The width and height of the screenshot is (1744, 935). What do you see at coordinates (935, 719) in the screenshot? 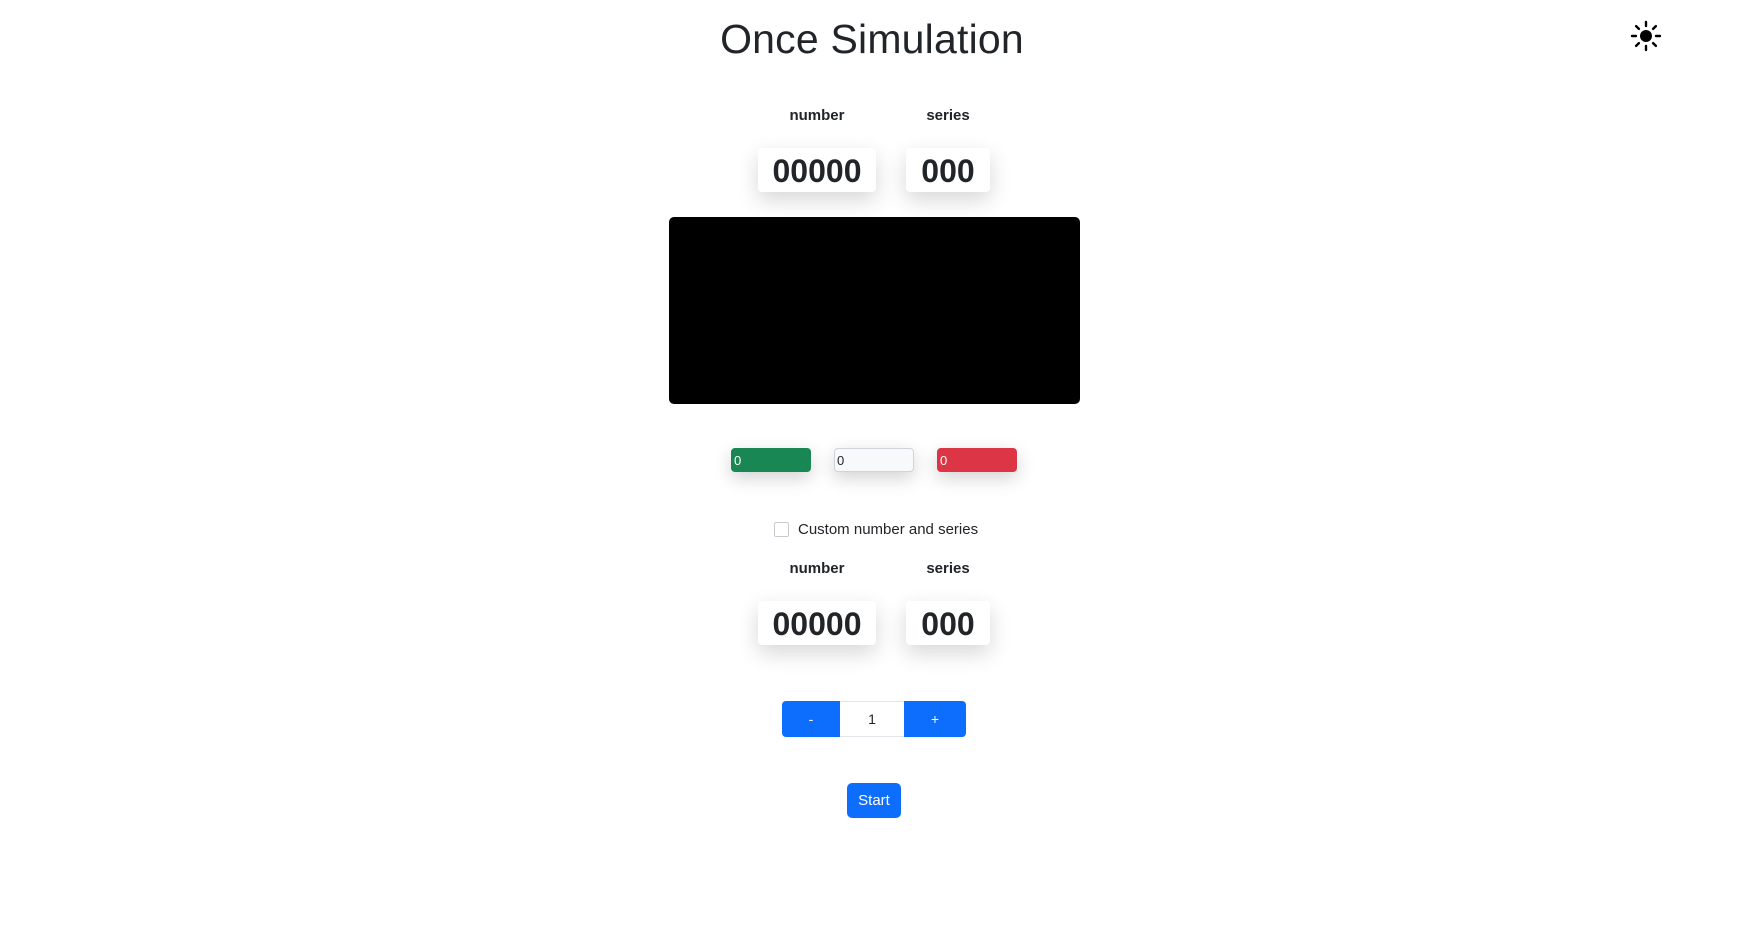
I see `increment-button: +` at bounding box center [935, 719].